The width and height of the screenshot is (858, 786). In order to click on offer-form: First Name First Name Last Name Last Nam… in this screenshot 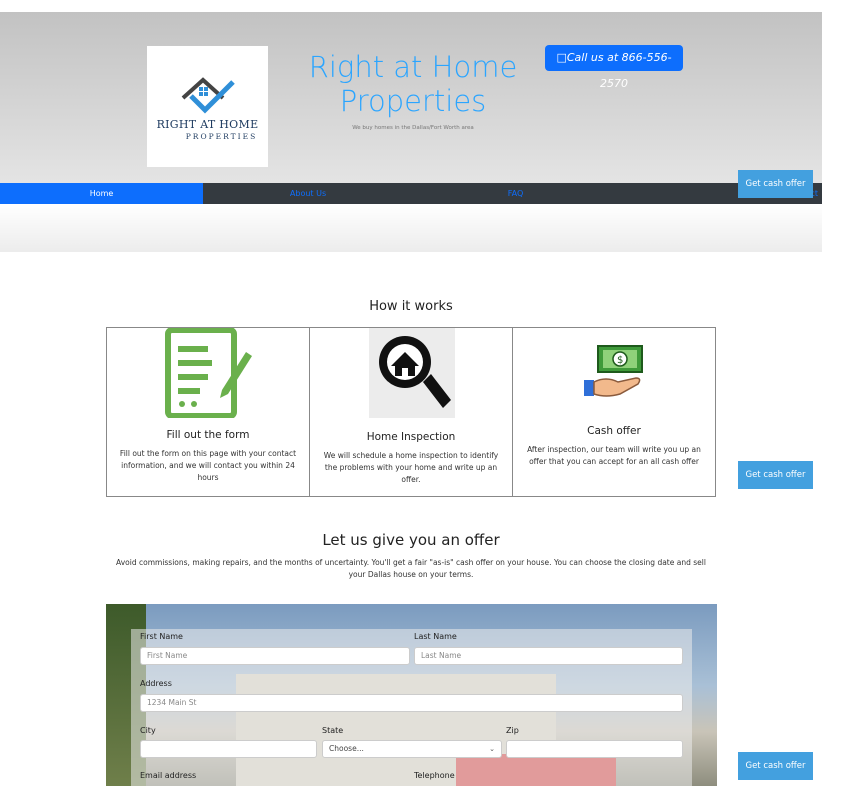, I will do `click(411, 707)`.